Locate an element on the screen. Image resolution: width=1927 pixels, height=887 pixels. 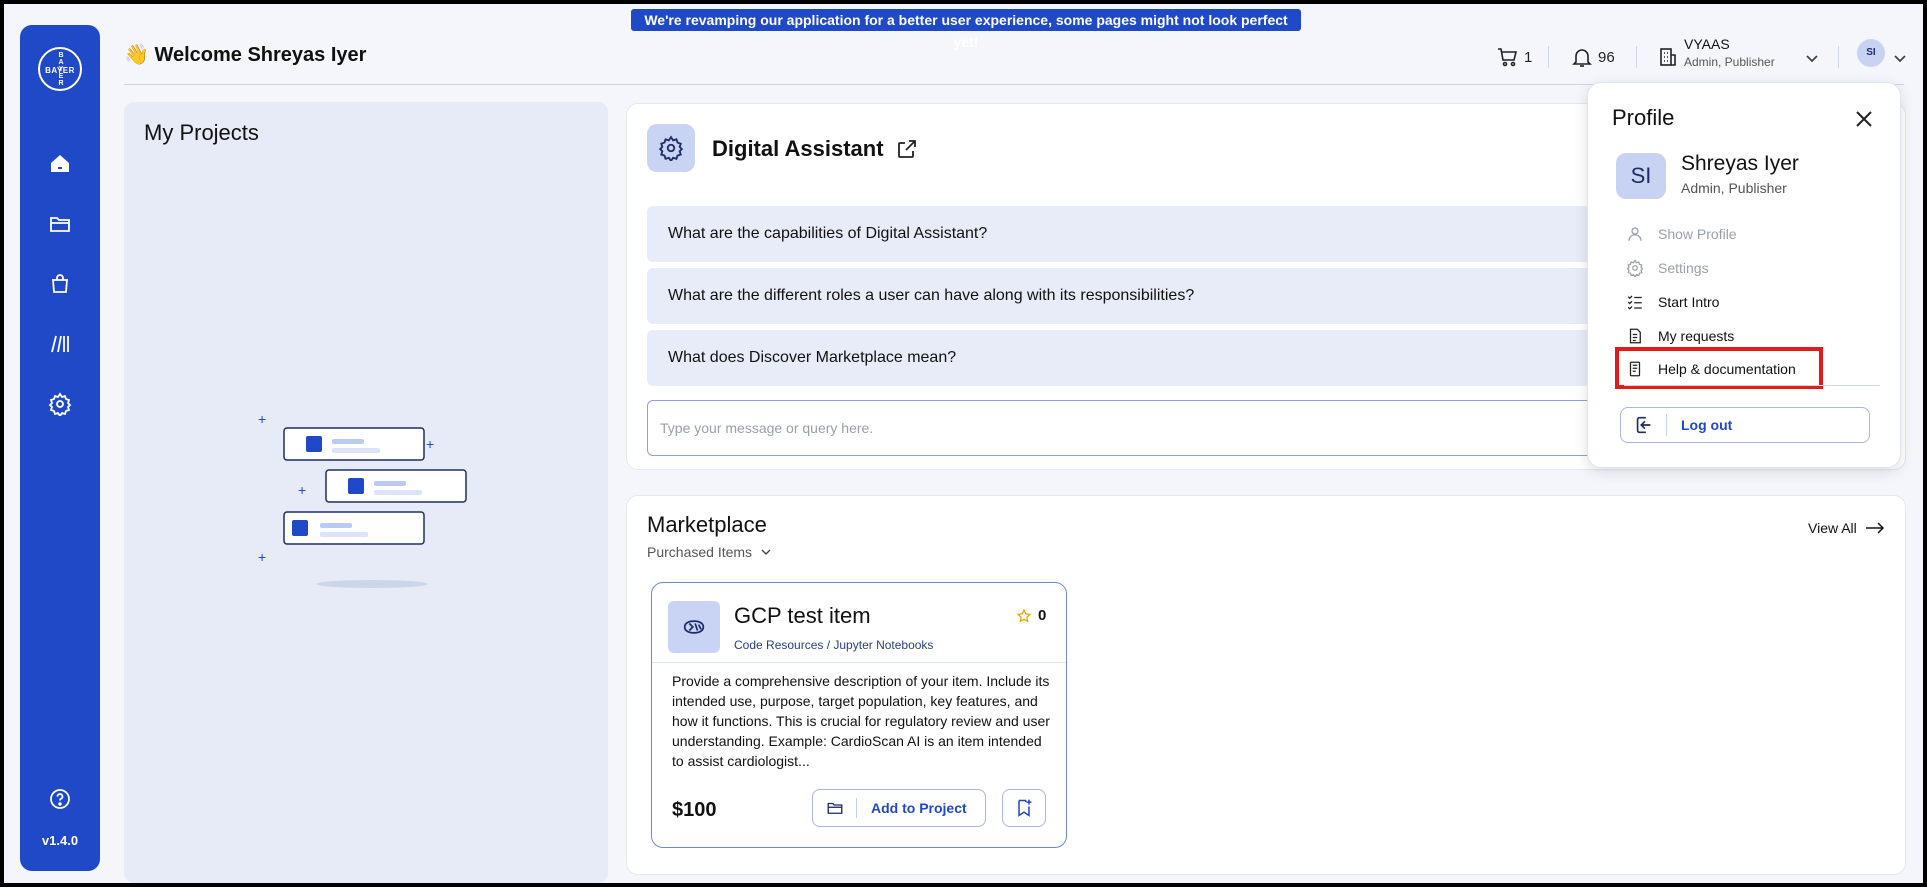
home-icon is located at coordinates (60, 163).